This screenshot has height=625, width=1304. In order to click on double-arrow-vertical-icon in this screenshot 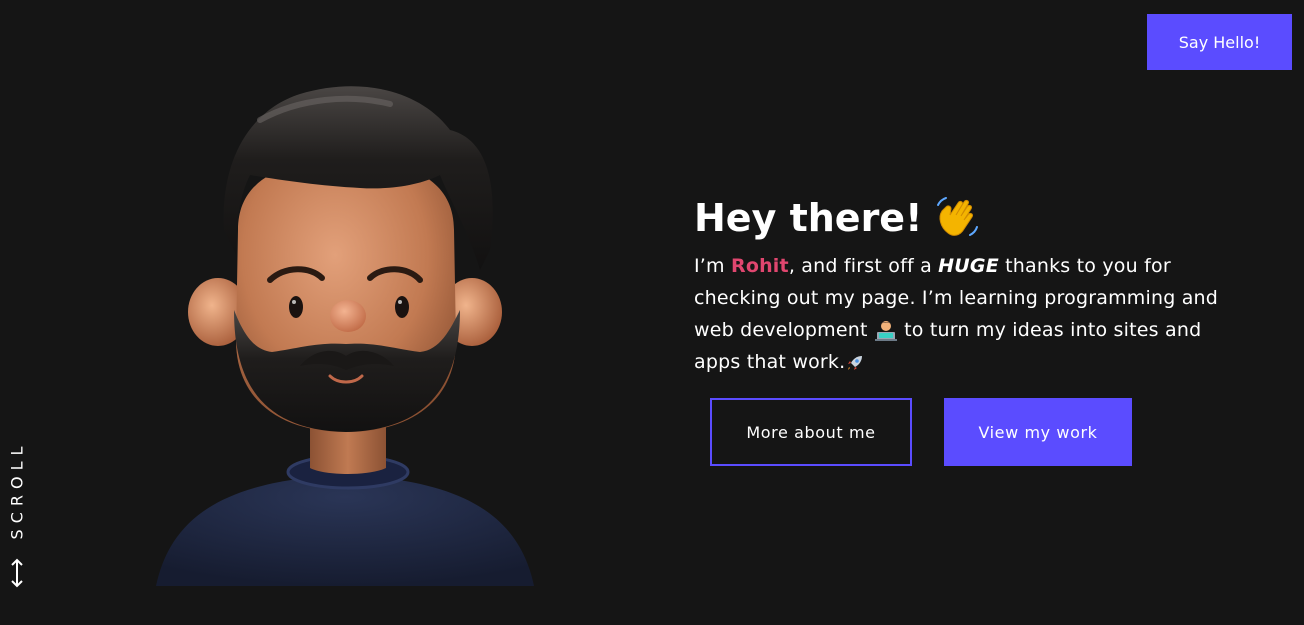, I will do `click(17, 573)`.